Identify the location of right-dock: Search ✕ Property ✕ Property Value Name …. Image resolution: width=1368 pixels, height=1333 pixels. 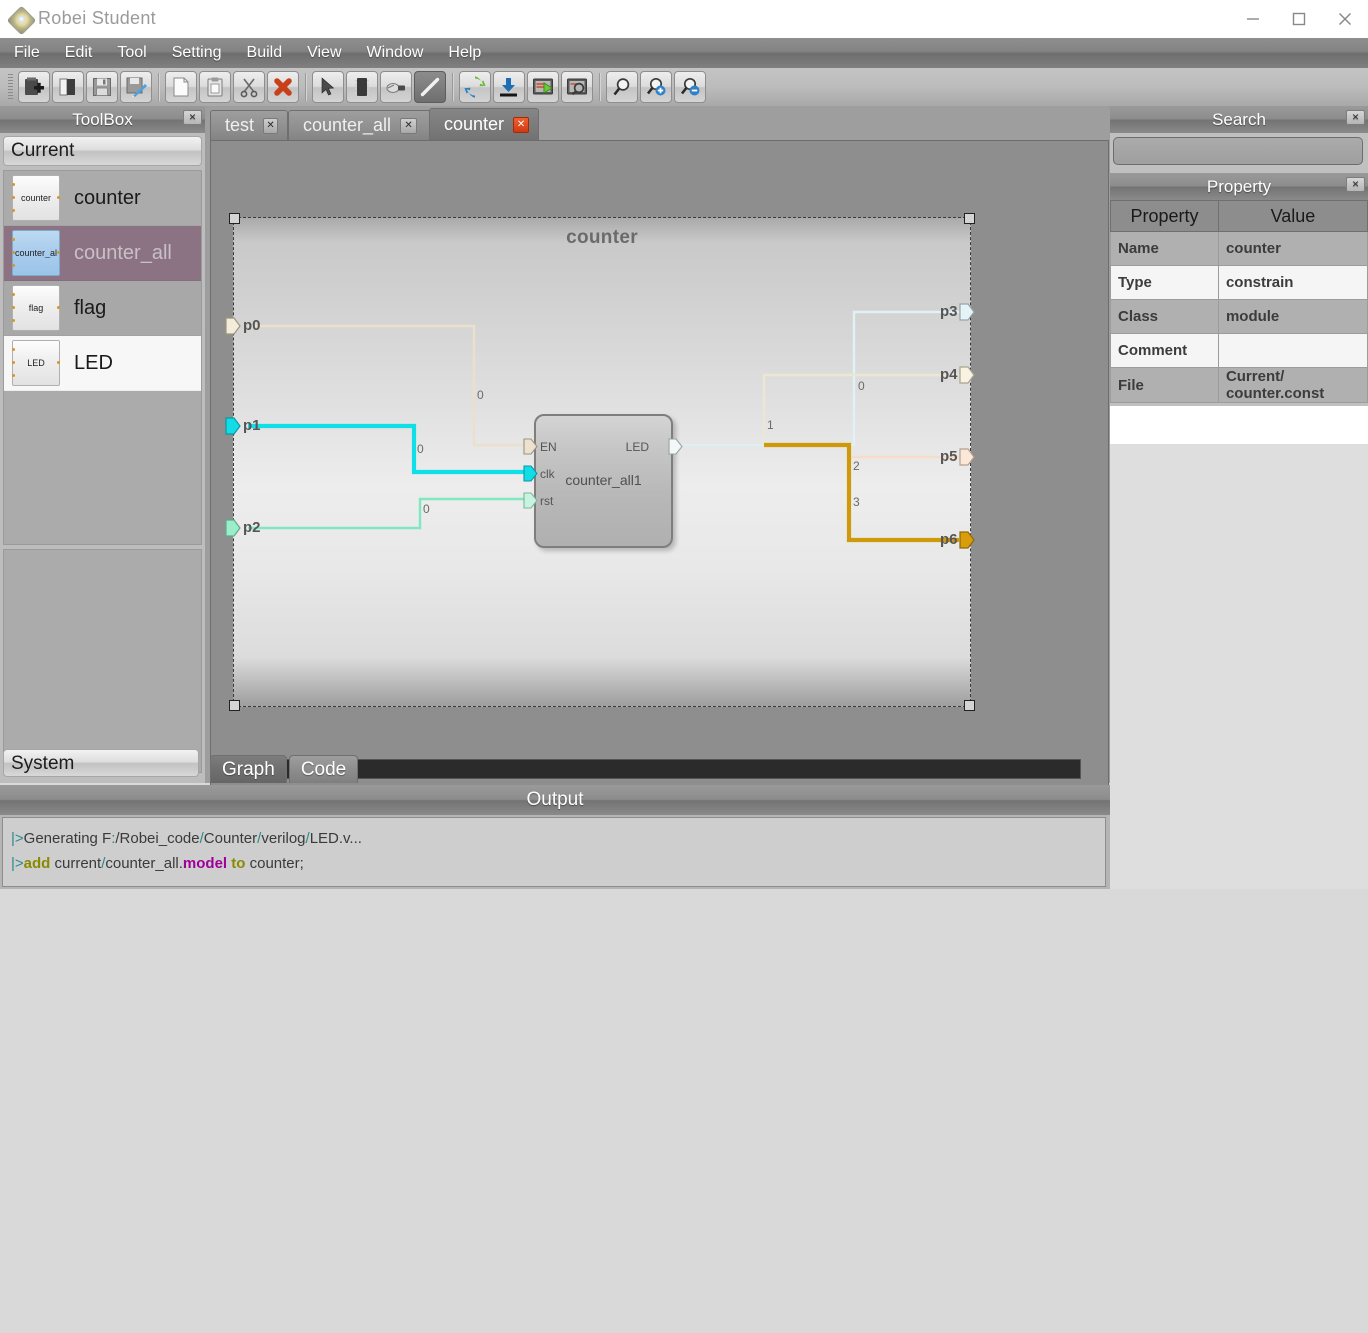
(1239, 256).